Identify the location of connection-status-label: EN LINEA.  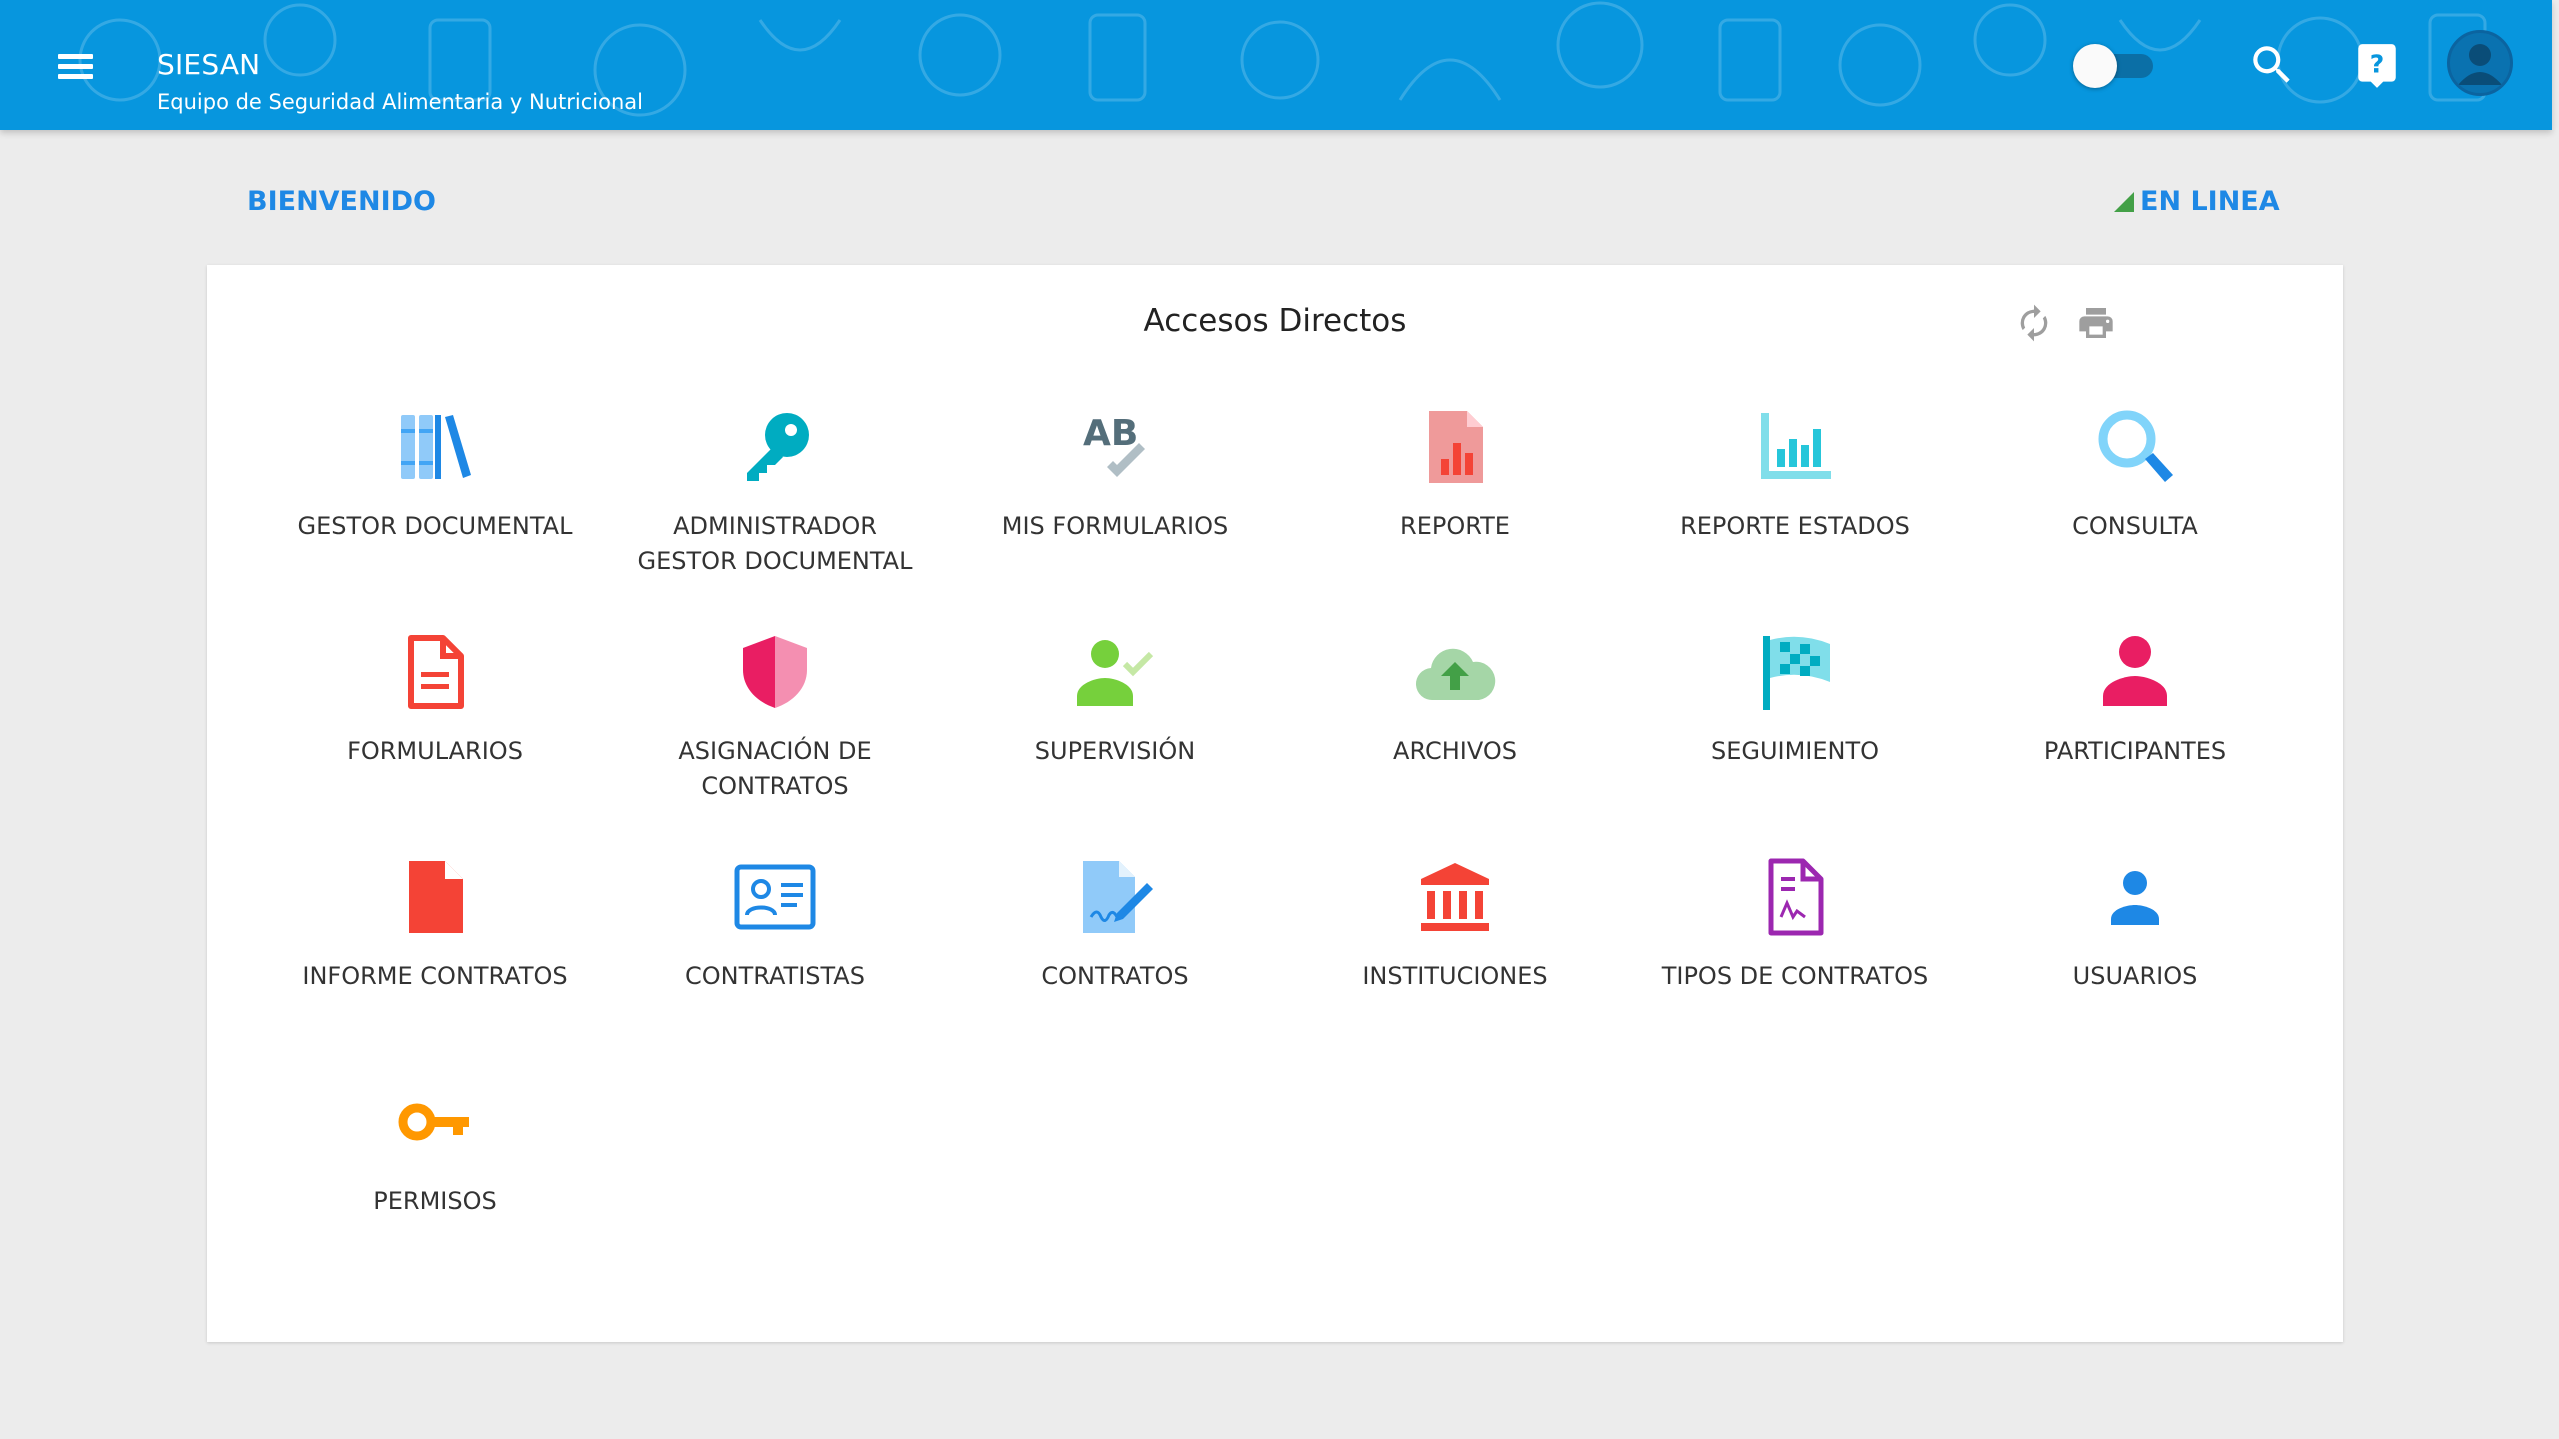
(2210, 201).